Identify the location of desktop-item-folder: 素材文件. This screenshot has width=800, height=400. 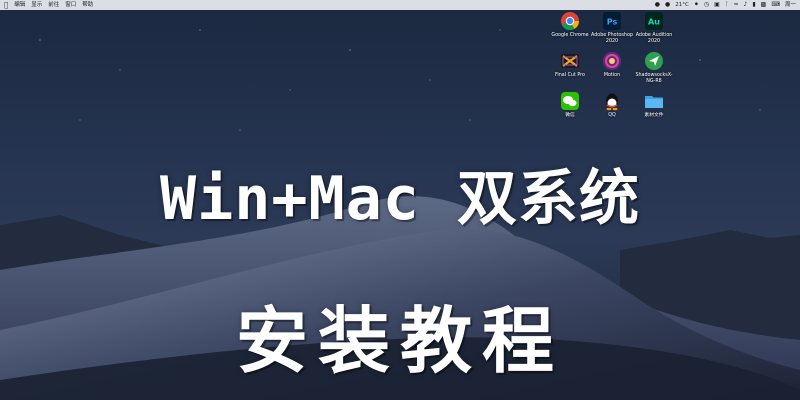
(654, 105).